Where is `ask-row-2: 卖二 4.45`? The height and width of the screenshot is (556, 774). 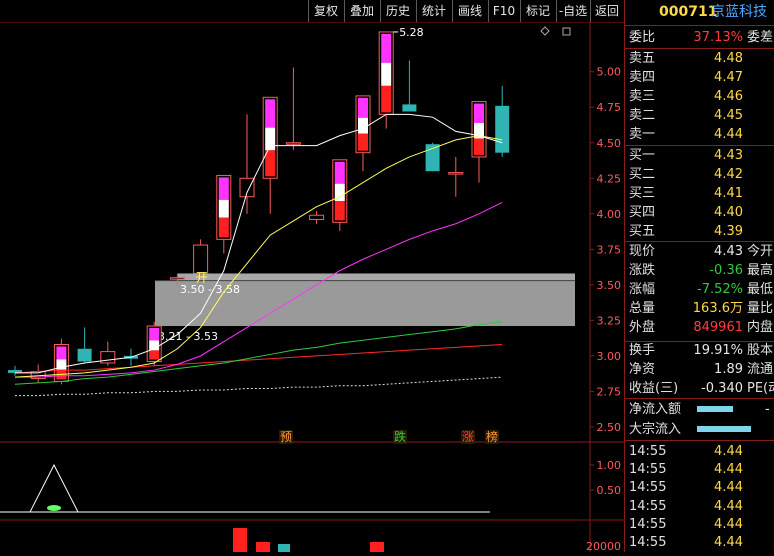 ask-row-2: 卖二 4.45 is located at coordinates (699, 115).